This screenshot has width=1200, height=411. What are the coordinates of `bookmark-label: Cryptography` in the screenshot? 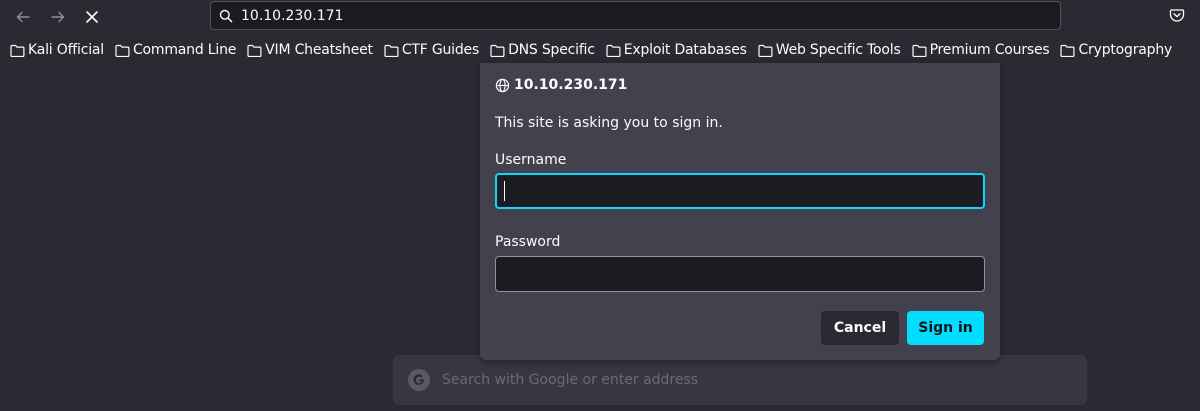 It's located at (1125, 50).